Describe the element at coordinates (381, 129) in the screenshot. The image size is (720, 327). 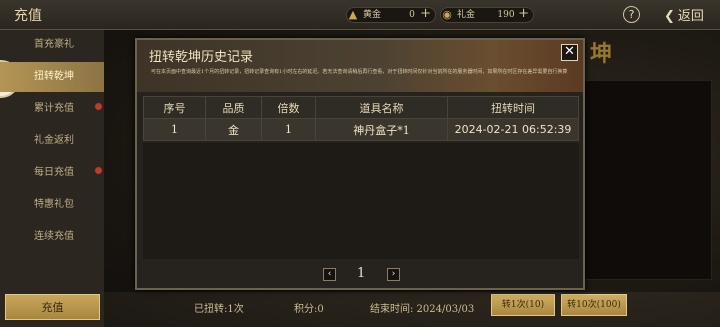
I see `cell-item-name: 神丹盒子*1` at that location.